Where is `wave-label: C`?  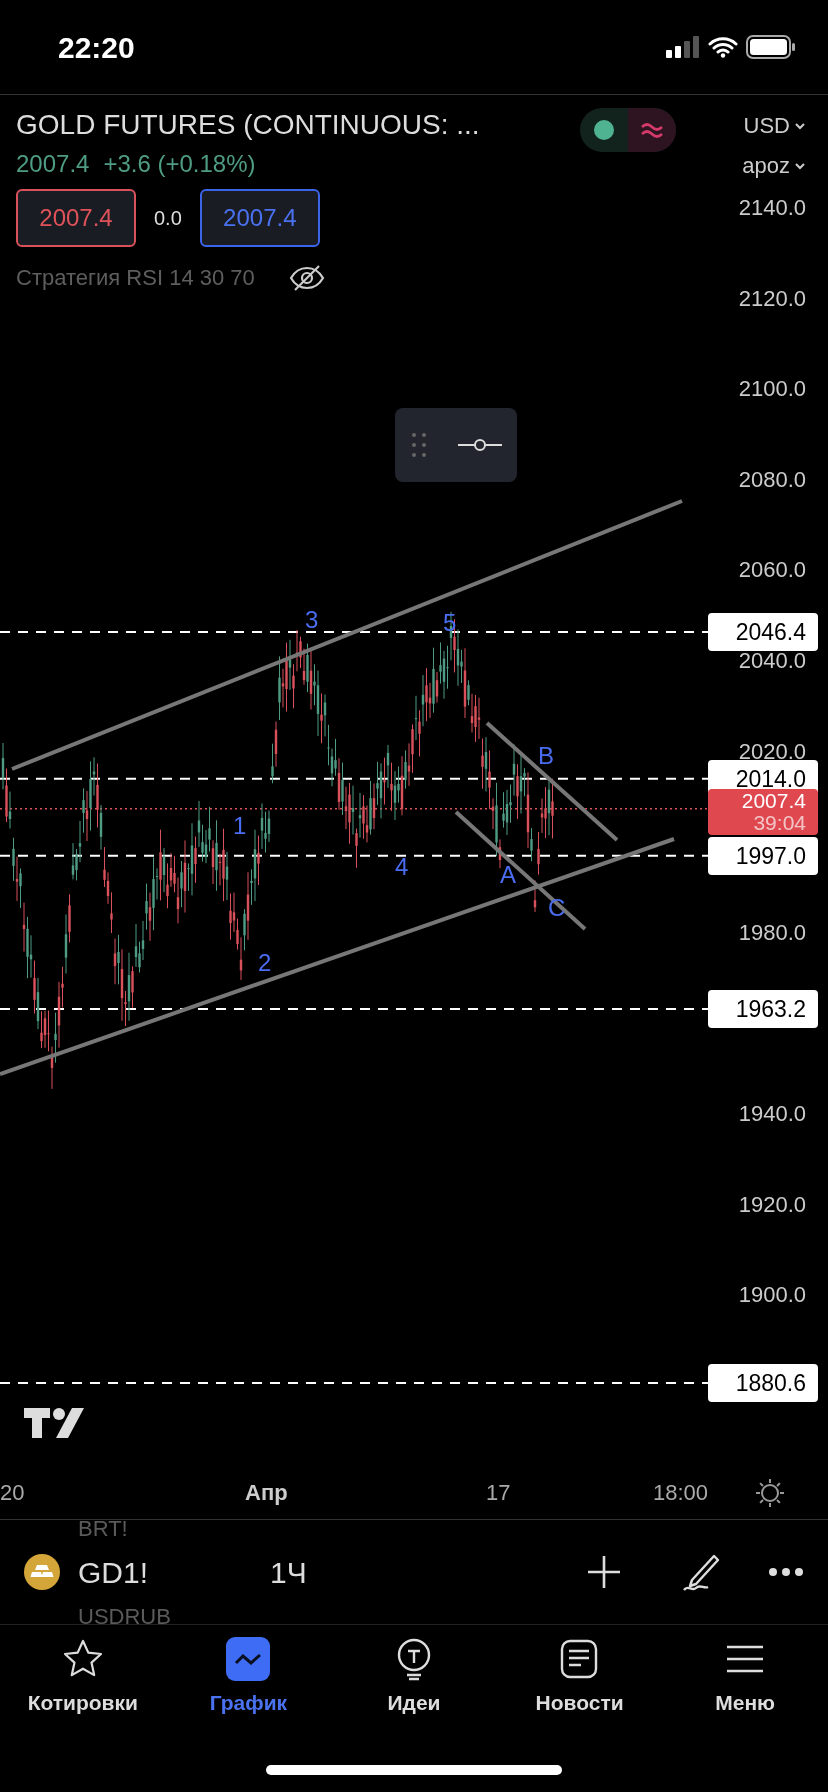
wave-label: C is located at coordinates (557, 908).